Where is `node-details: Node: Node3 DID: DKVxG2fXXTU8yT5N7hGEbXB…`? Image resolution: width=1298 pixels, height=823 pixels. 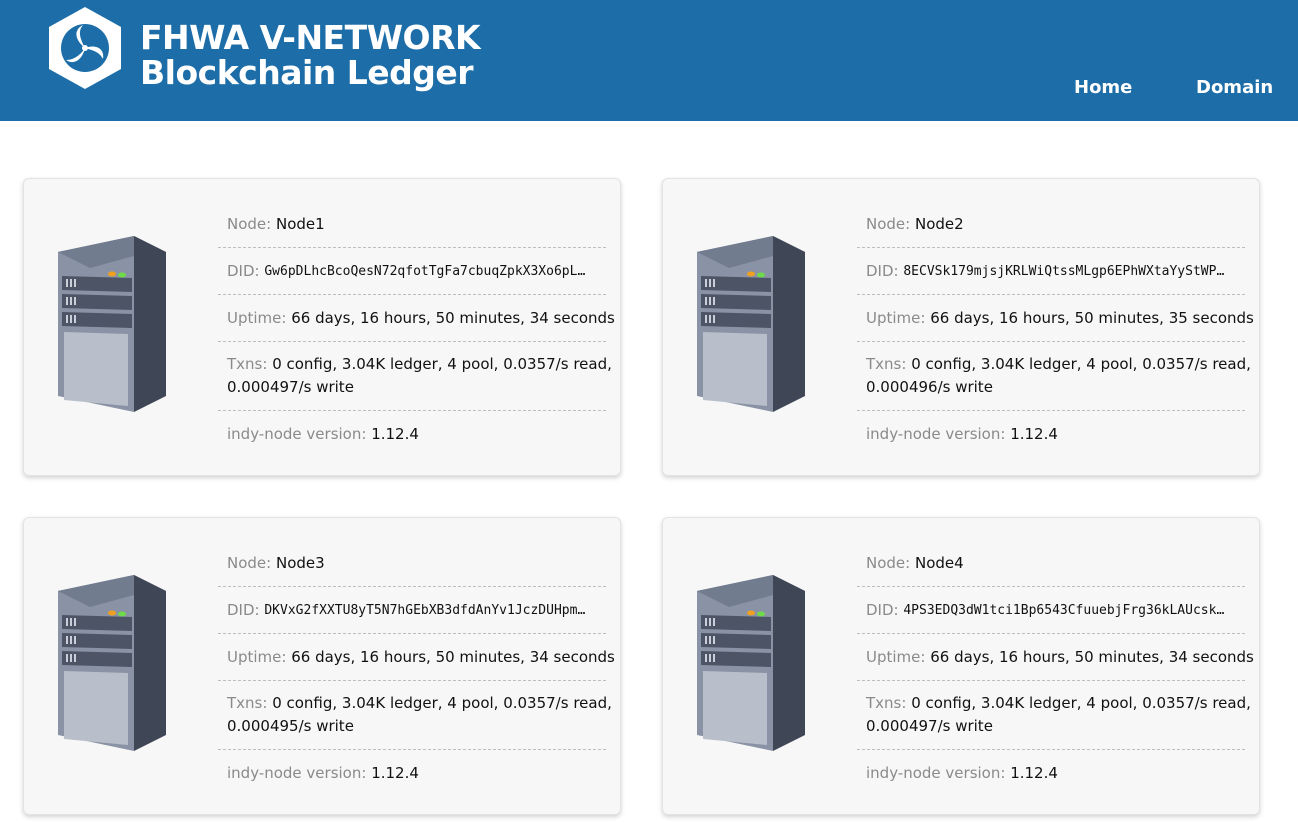
node-details: Node: Node3 DID: DKVxG2fXXTU8yT5N7hGEbXB… is located at coordinates (416, 668).